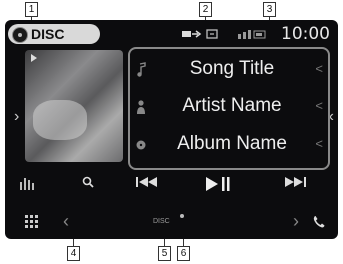  Describe the element at coordinates (212, 34) in the screenshot. I see `device-status-icon` at that location.